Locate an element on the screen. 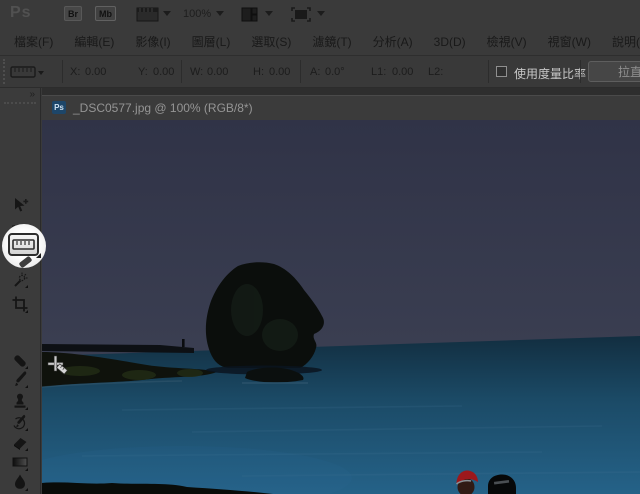  view-extras-caret-icon is located at coordinates (167, 13).